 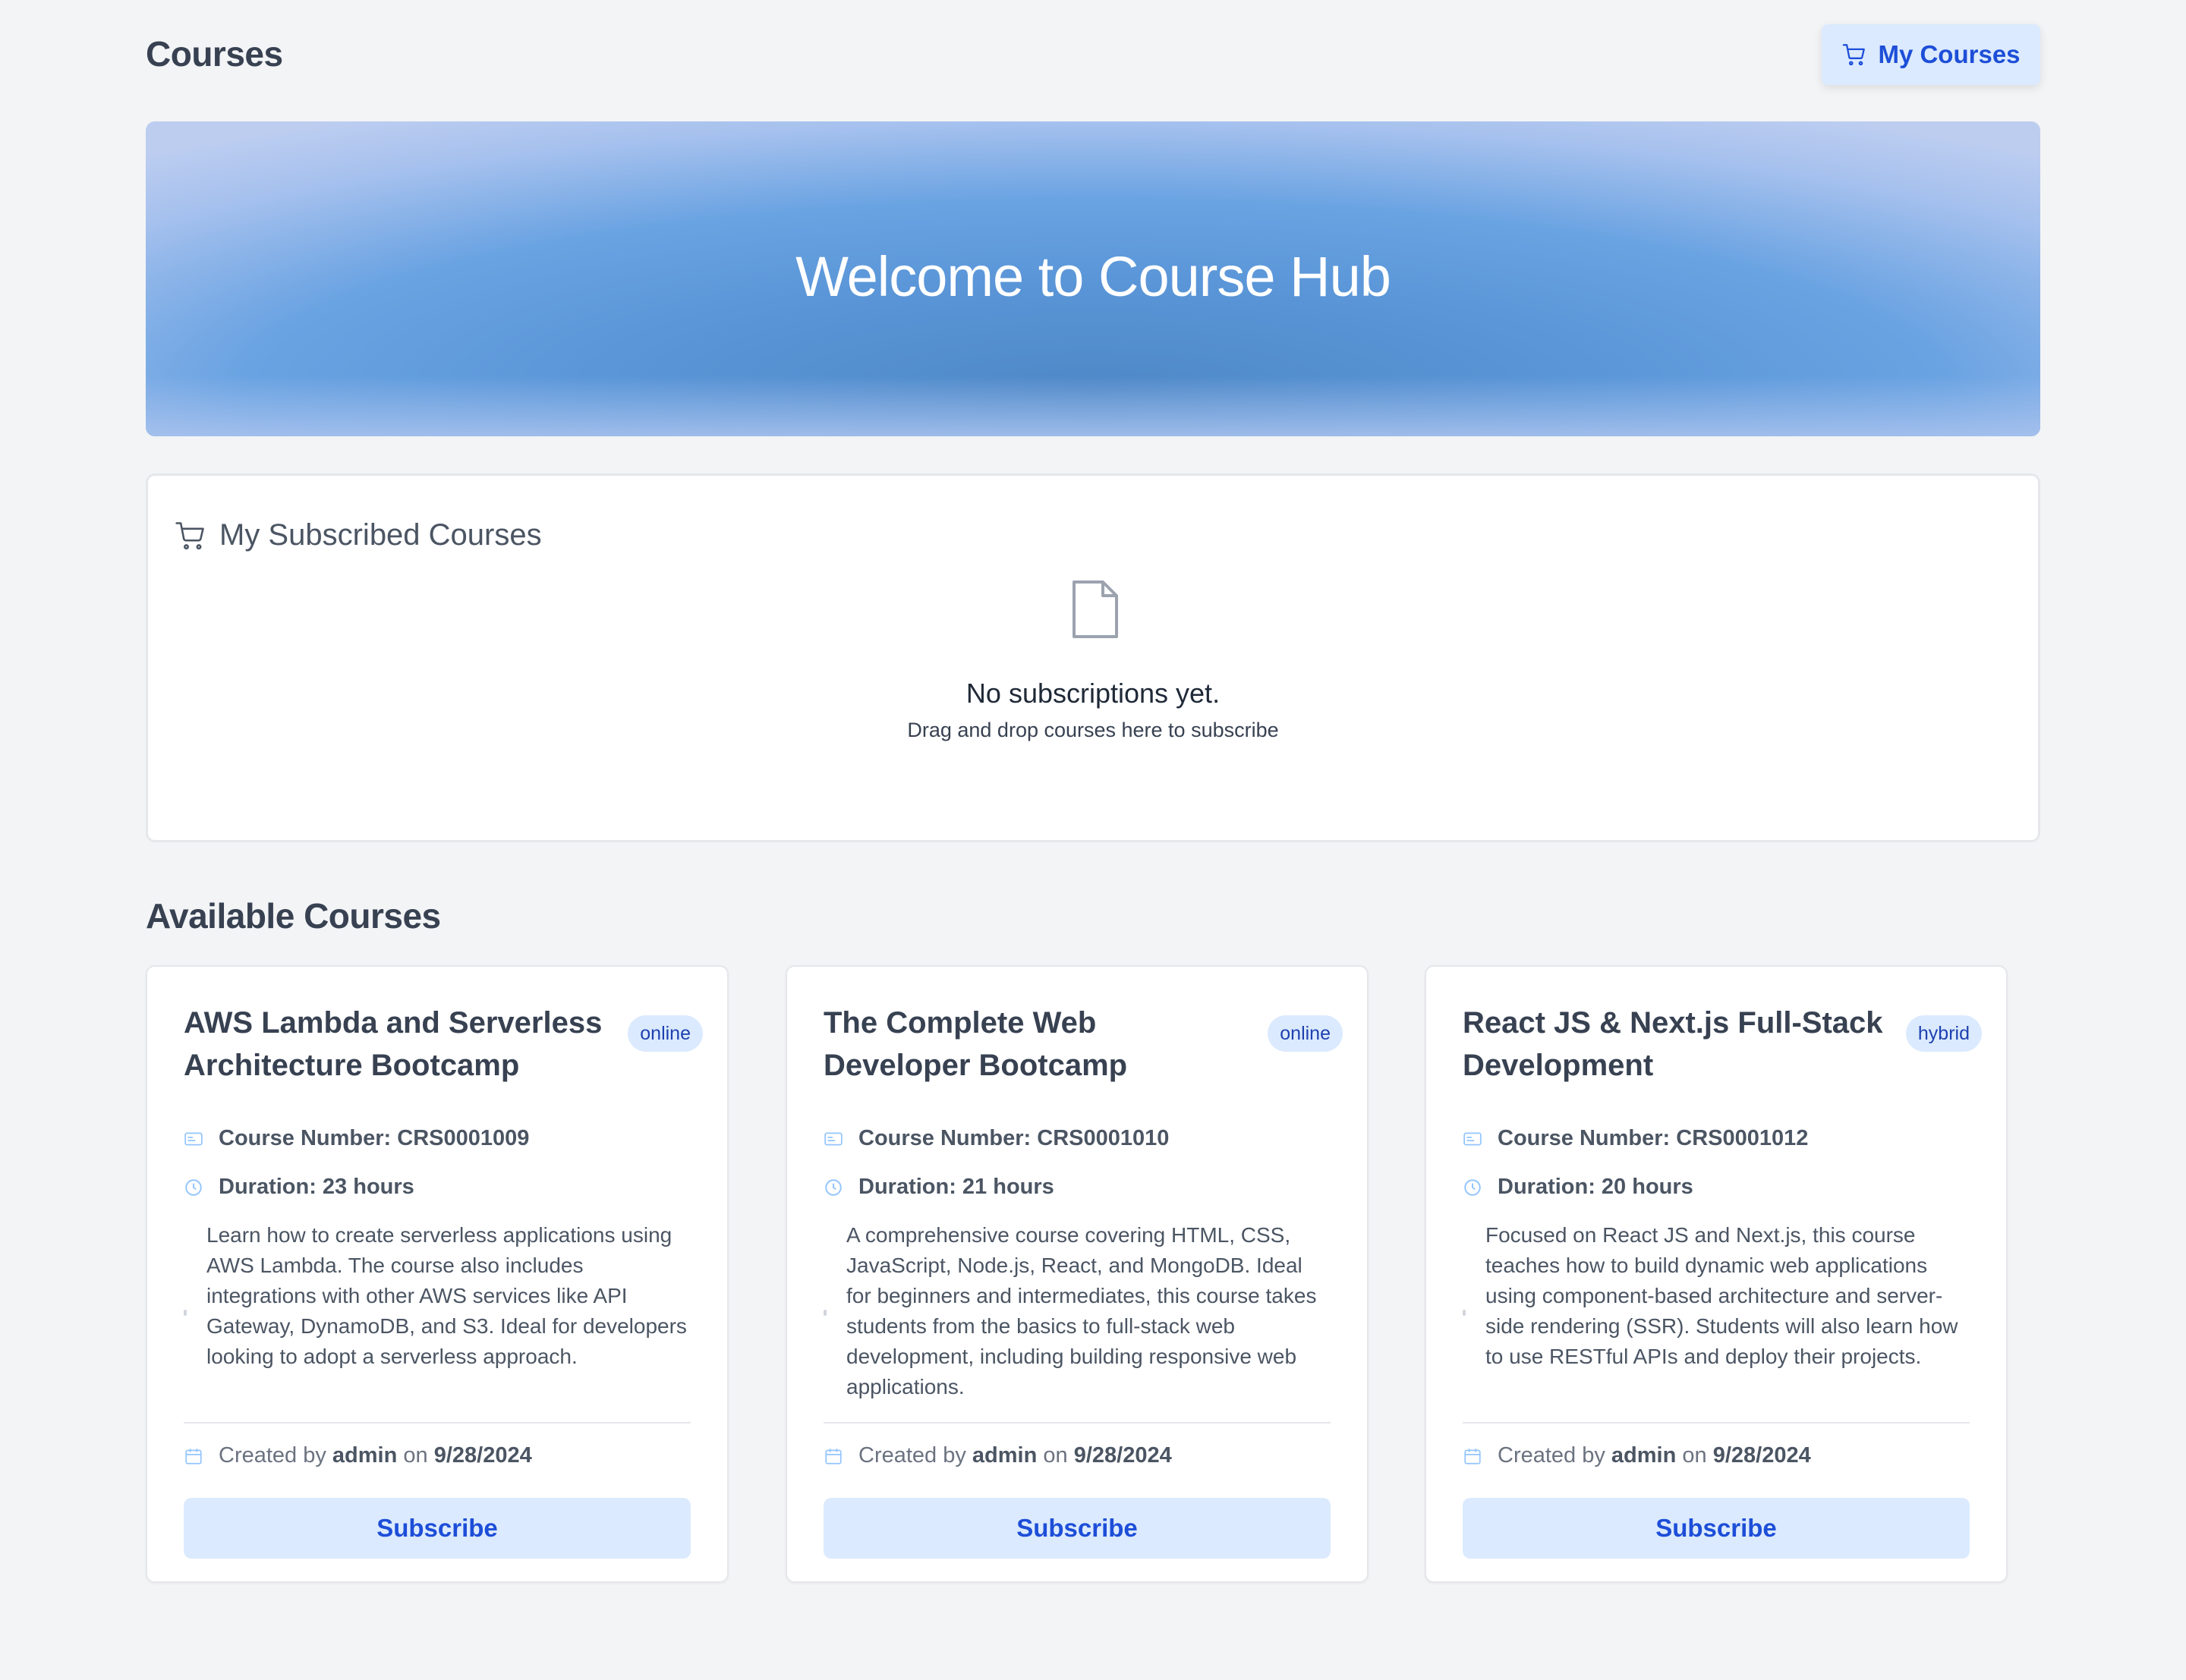 What do you see at coordinates (374, 1138) in the screenshot?
I see `course-number-text: Course Number: CRS0001009` at bounding box center [374, 1138].